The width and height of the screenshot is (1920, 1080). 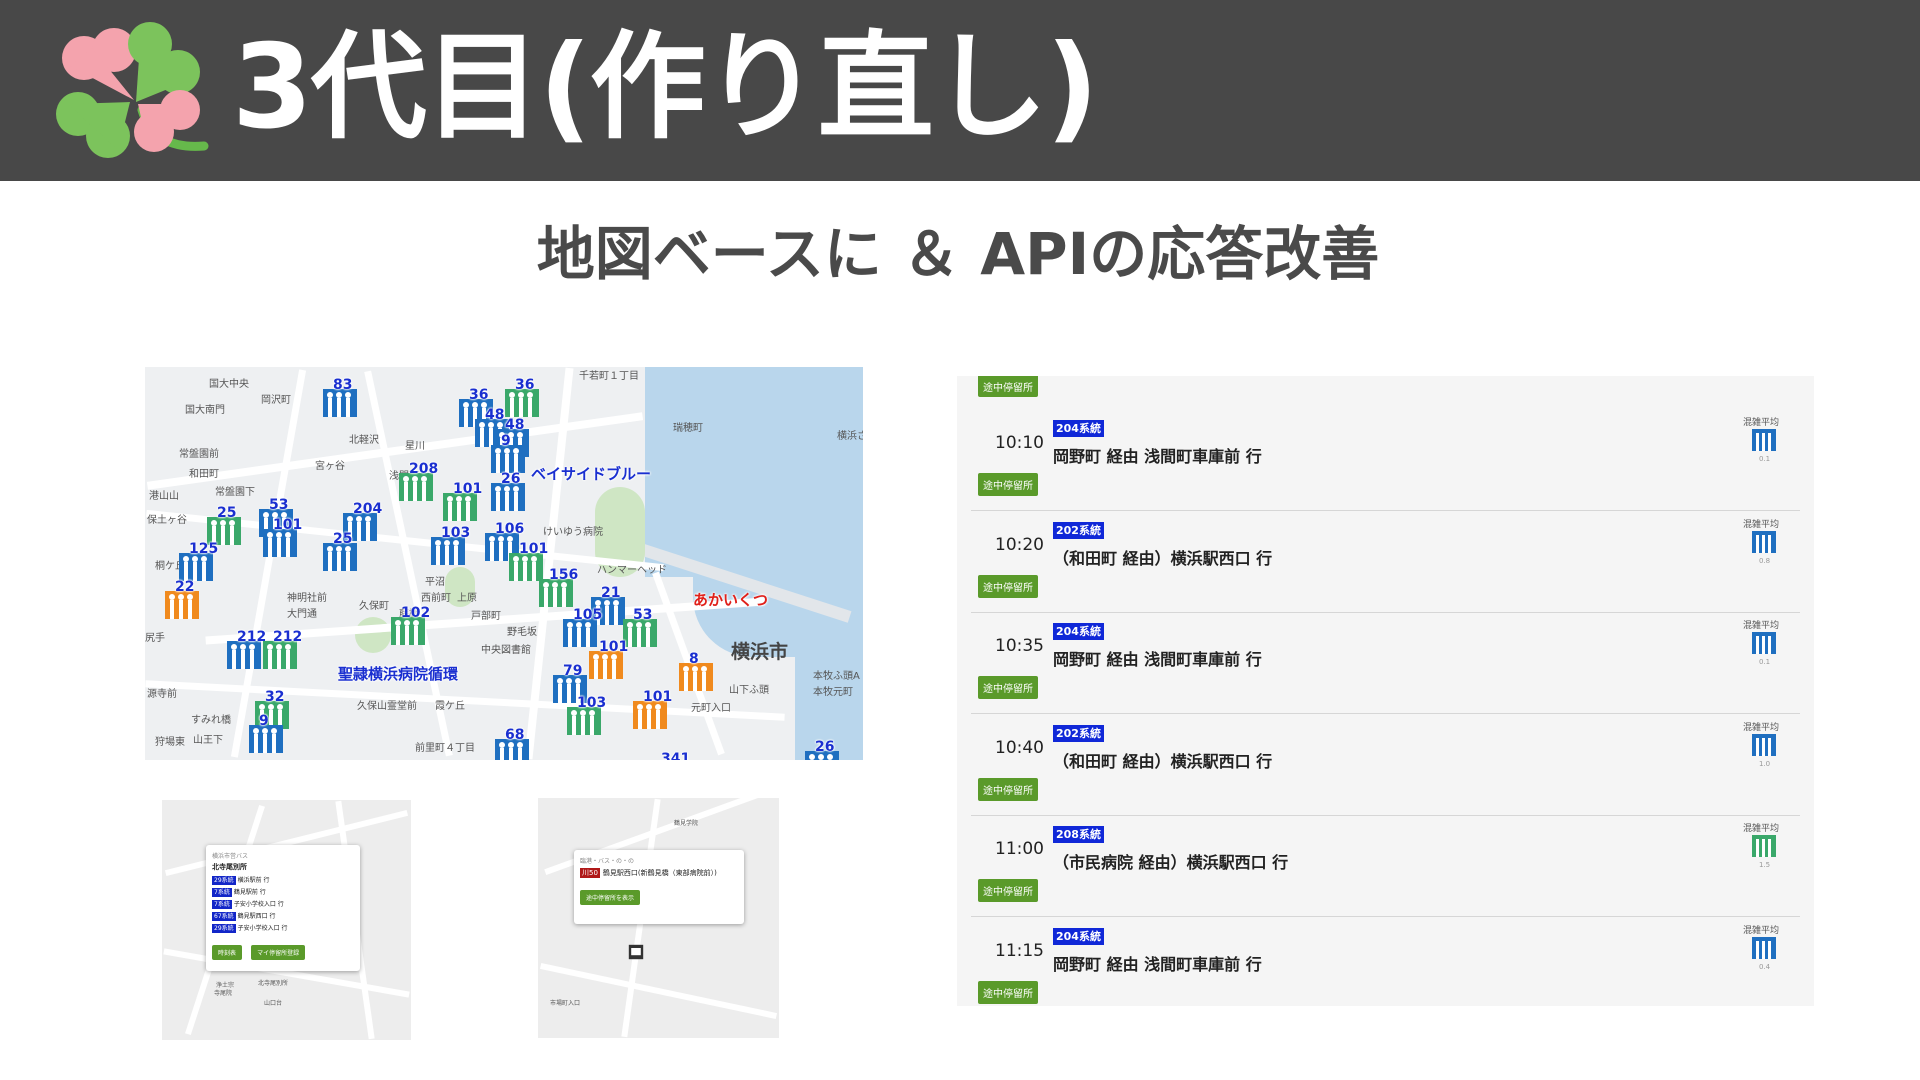 What do you see at coordinates (204, 474) in the screenshot?
I see `place-label: 和田町` at bounding box center [204, 474].